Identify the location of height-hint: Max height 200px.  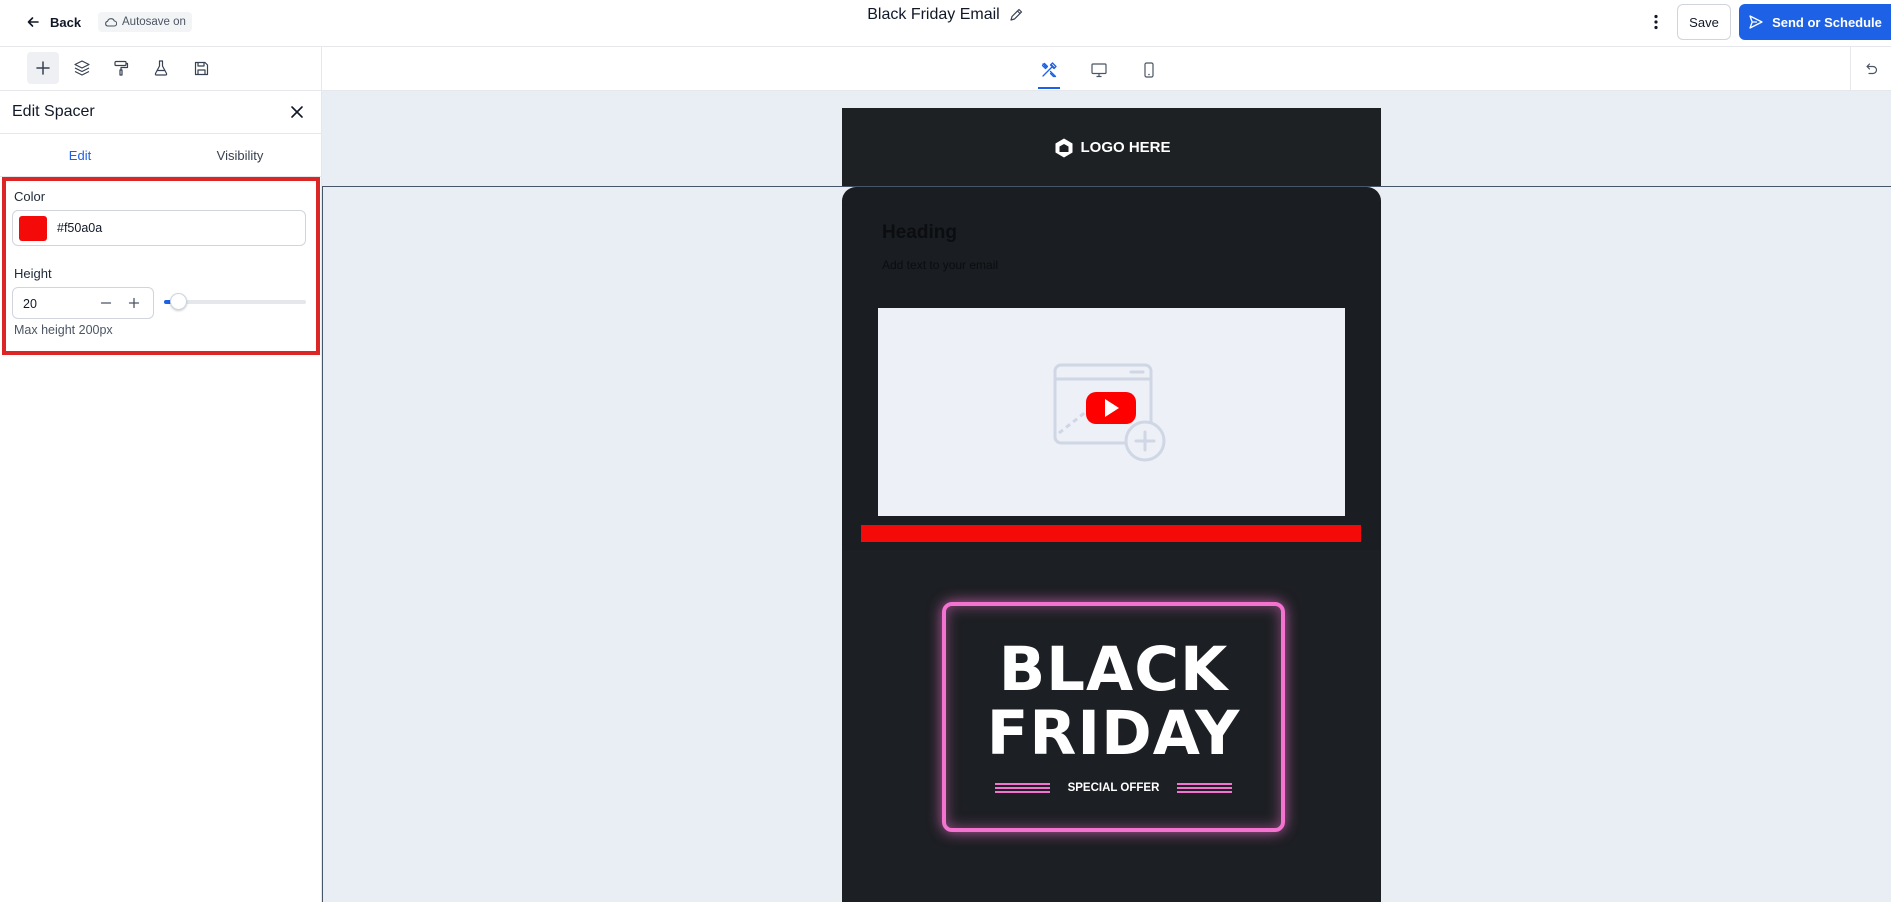
(63, 330).